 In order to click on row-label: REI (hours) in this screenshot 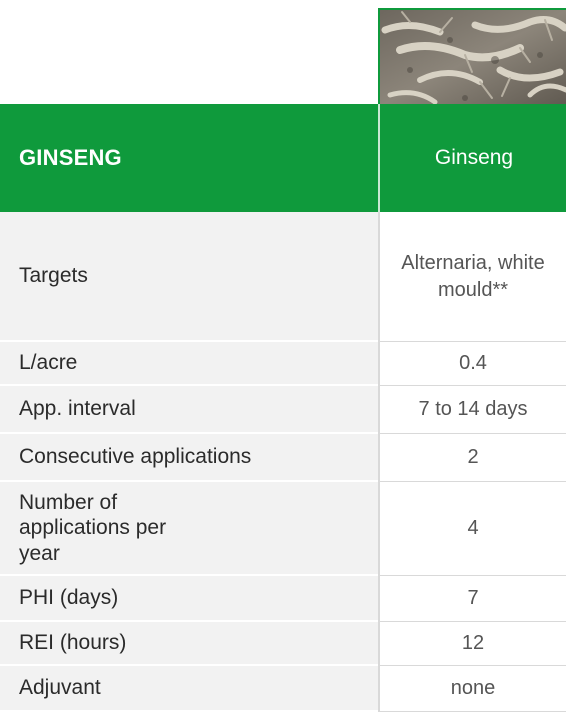, I will do `click(189, 644)`.